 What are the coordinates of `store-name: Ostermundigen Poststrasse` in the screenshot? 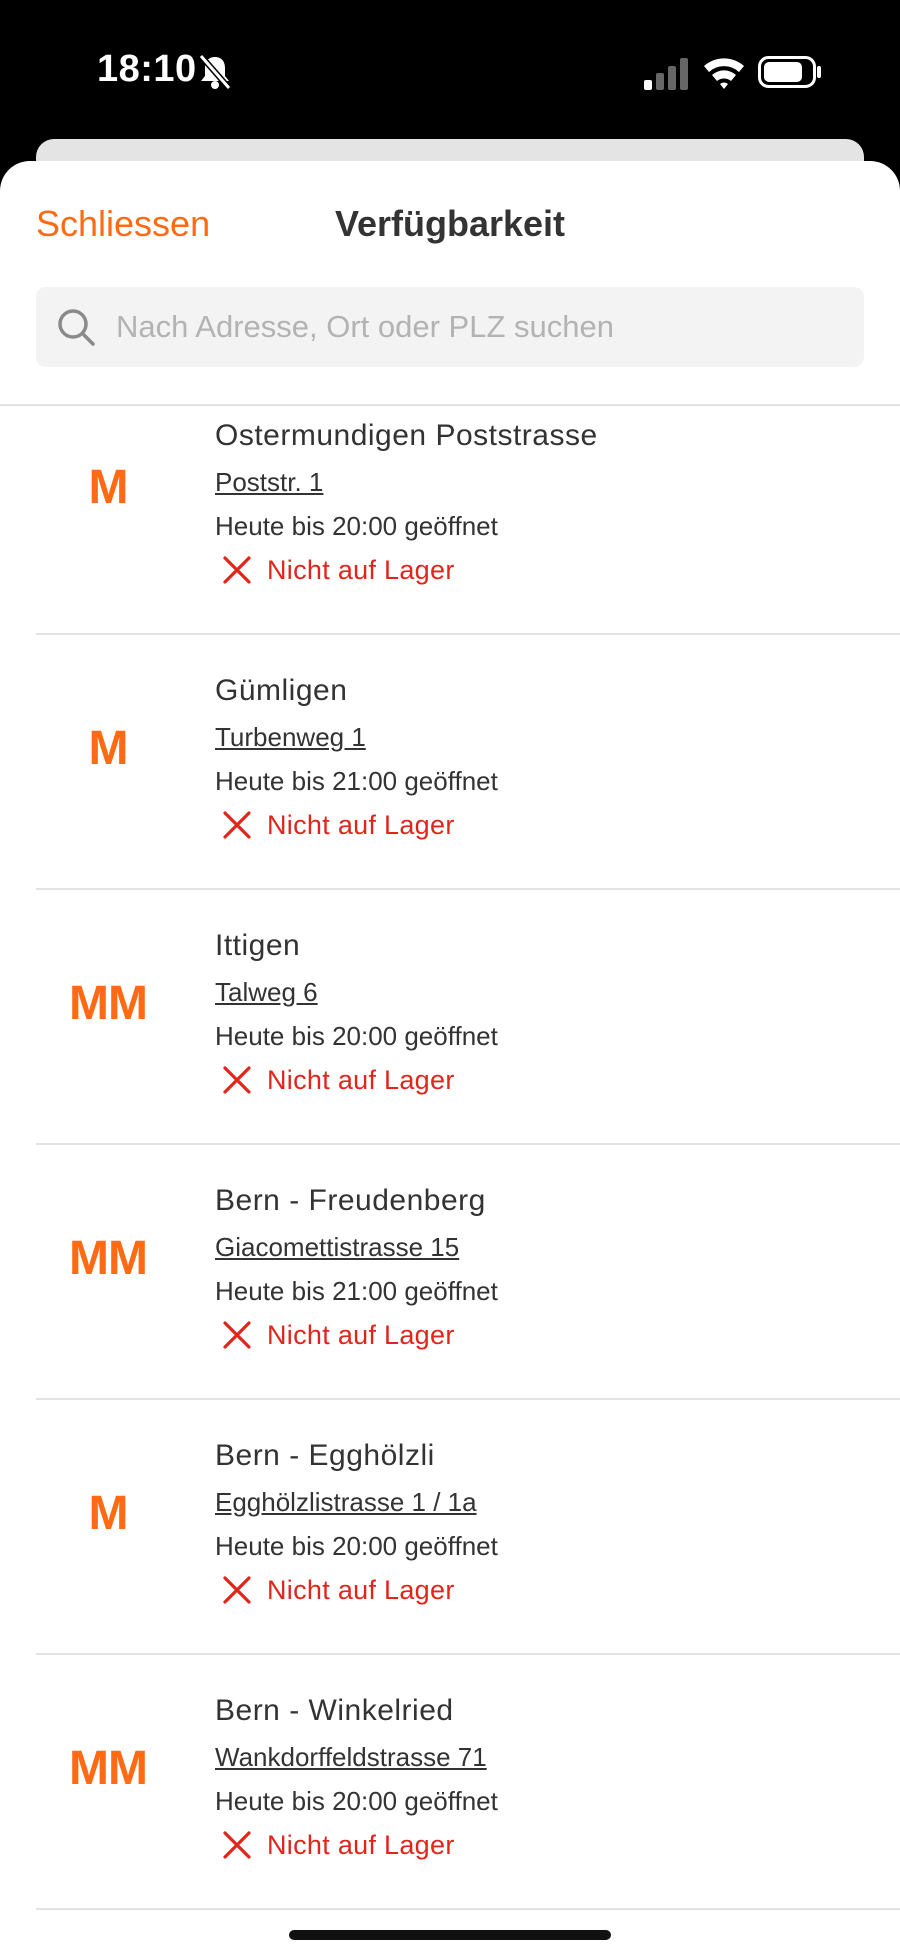 It's located at (406, 435).